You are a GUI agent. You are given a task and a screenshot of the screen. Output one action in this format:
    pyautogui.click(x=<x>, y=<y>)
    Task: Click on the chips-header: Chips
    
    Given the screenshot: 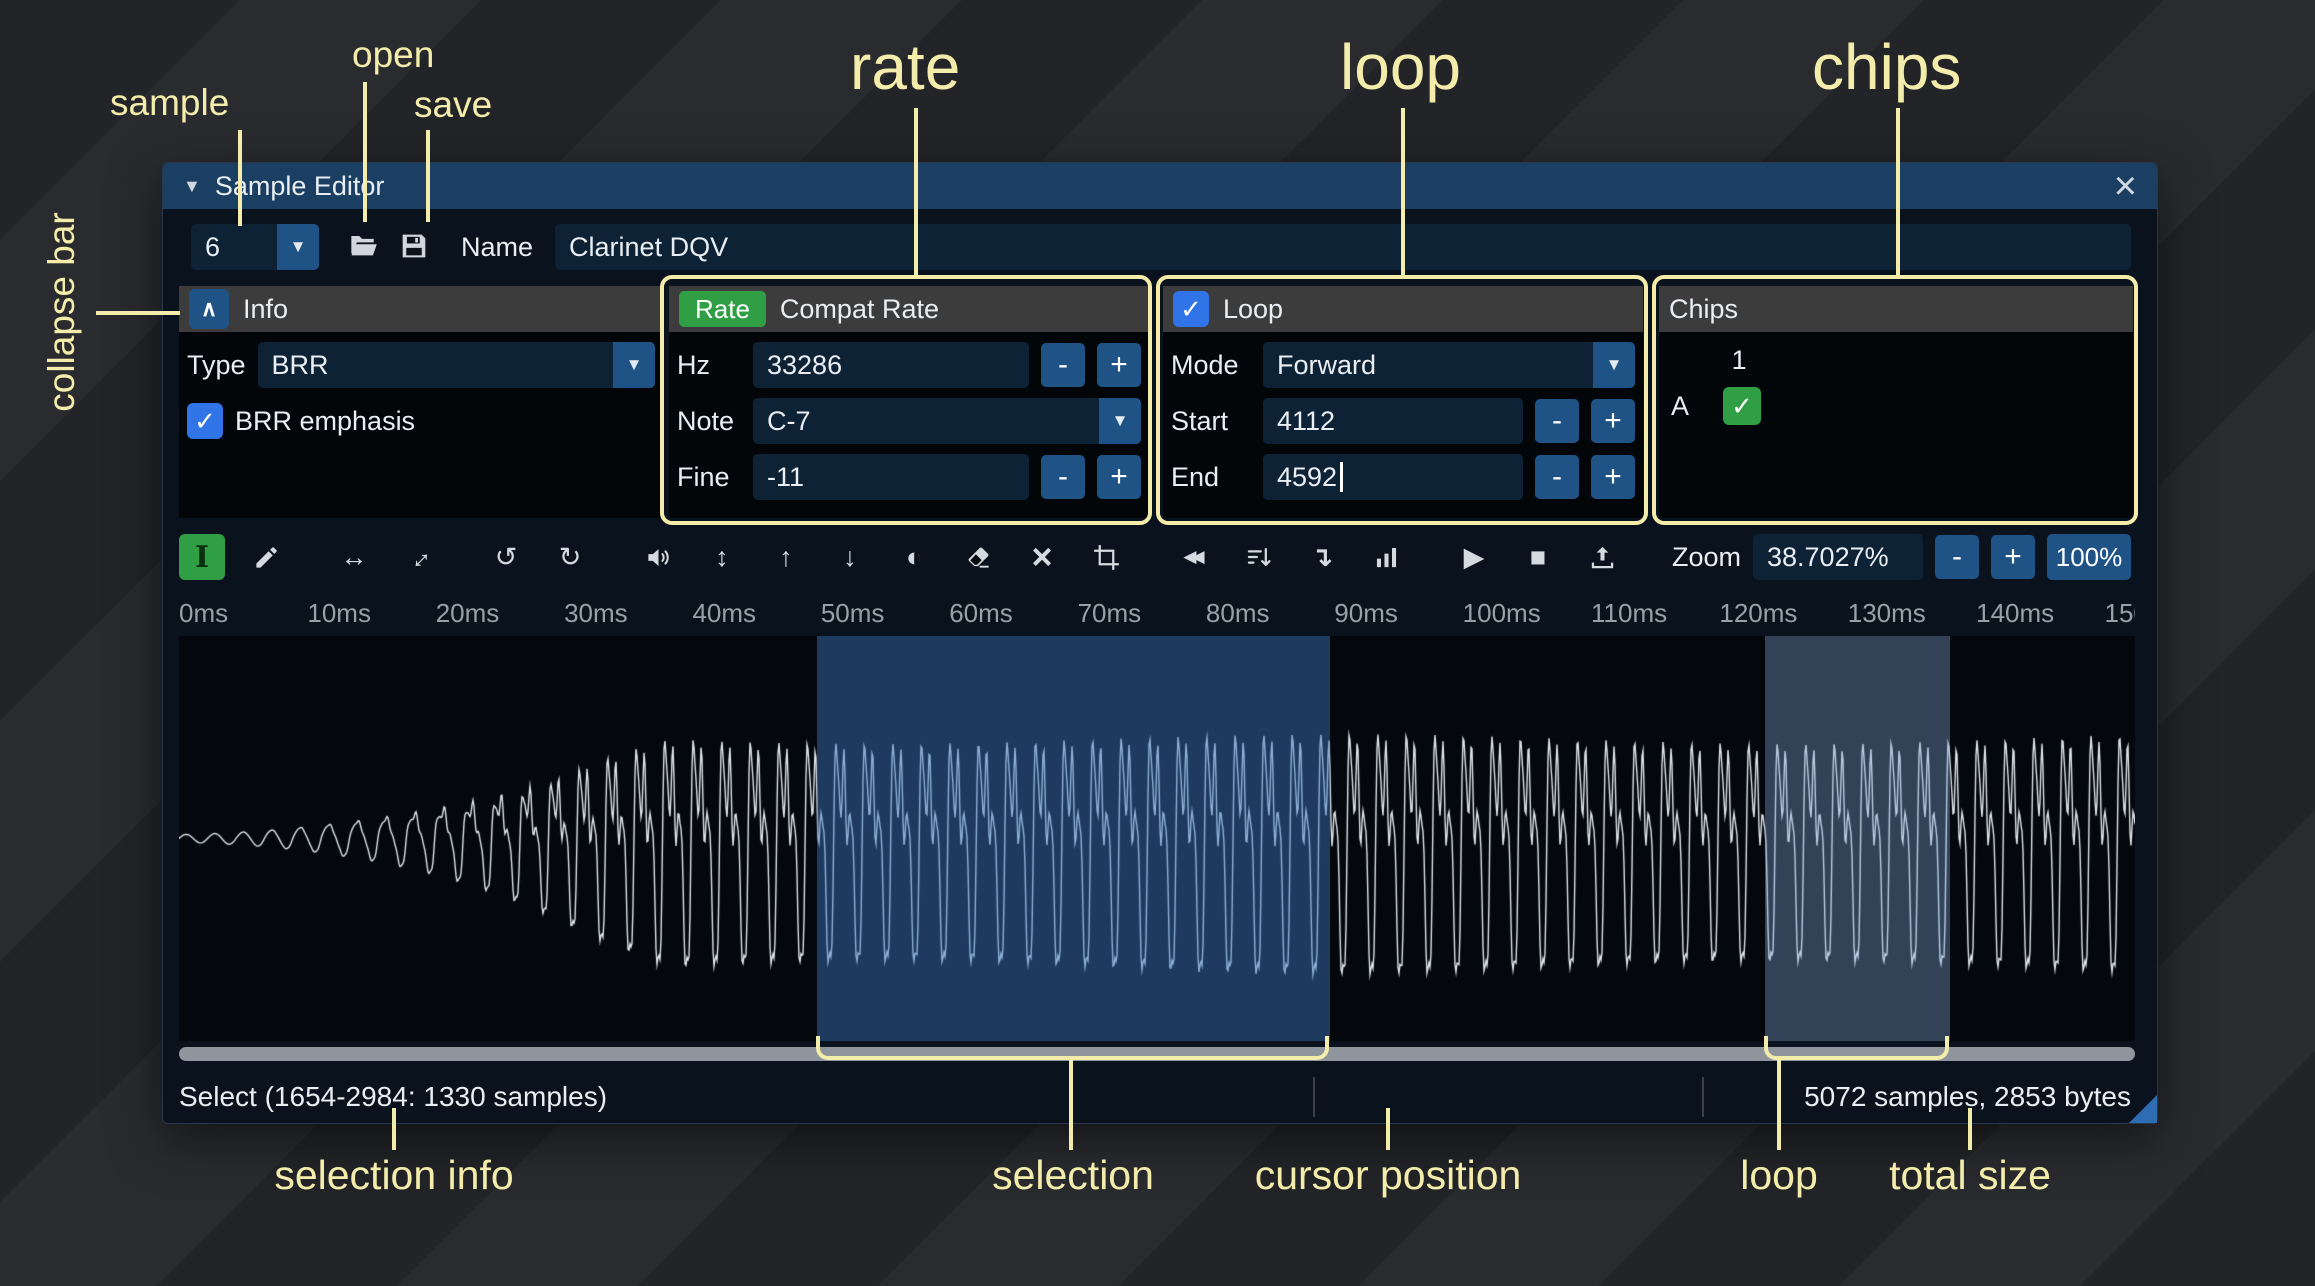 What is the action you would take?
    pyautogui.click(x=1896, y=309)
    